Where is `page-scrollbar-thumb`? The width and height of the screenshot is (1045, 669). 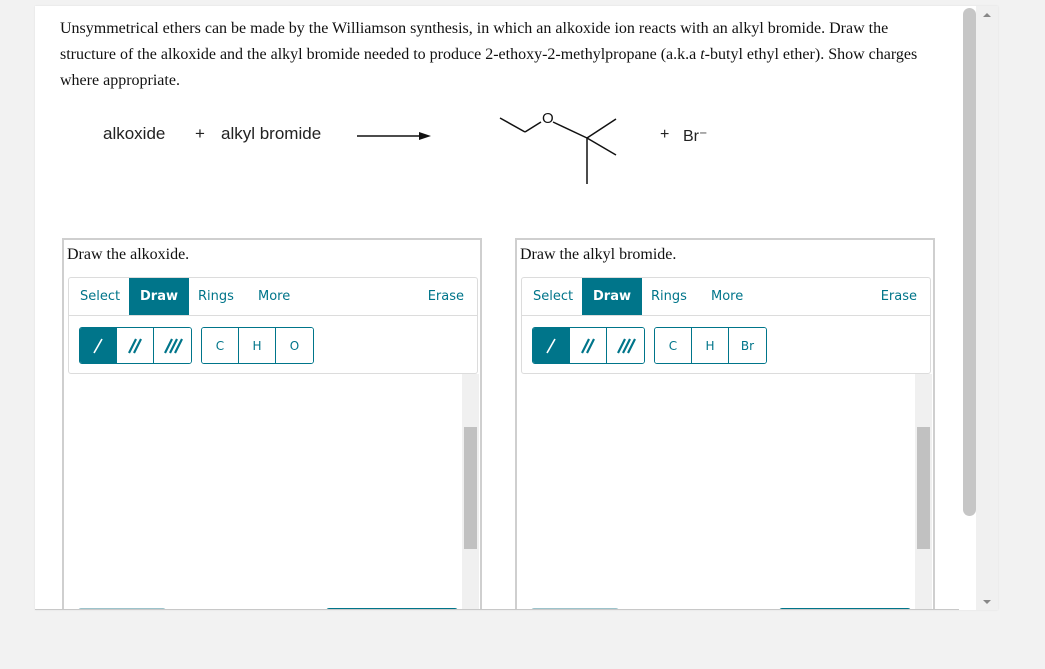
page-scrollbar-thumb is located at coordinates (969, 262).